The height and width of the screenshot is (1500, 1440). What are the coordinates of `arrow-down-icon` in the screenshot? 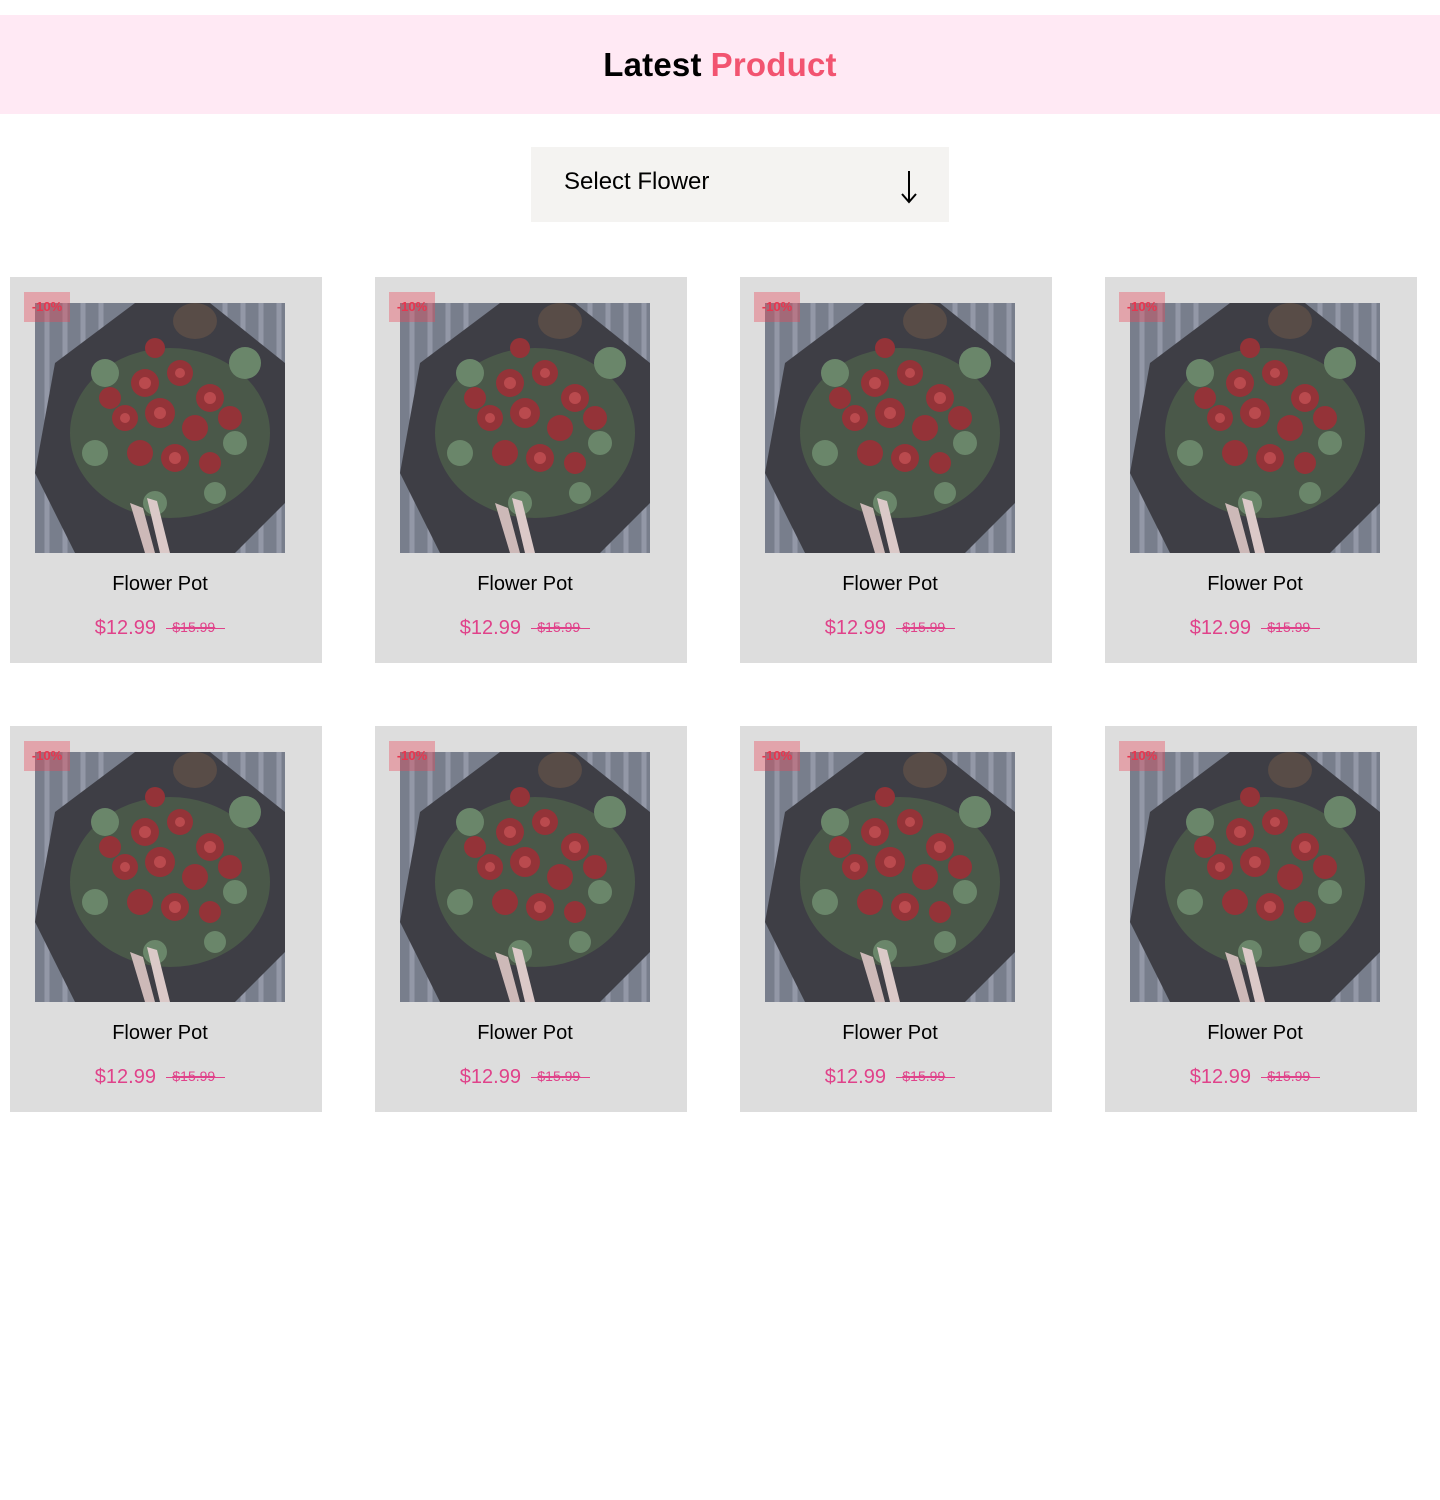 It's located at (909, 187).